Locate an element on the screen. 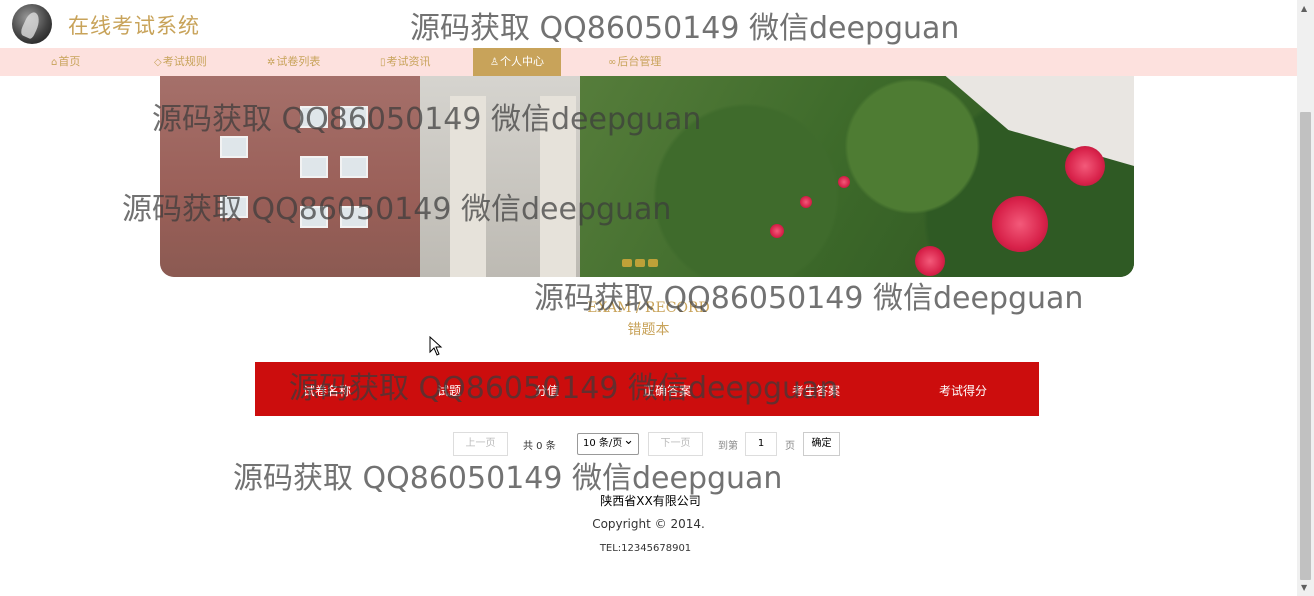 The image size is (1314, 596). nav-label: 试卷列表 is located at coordinates (298, 61).